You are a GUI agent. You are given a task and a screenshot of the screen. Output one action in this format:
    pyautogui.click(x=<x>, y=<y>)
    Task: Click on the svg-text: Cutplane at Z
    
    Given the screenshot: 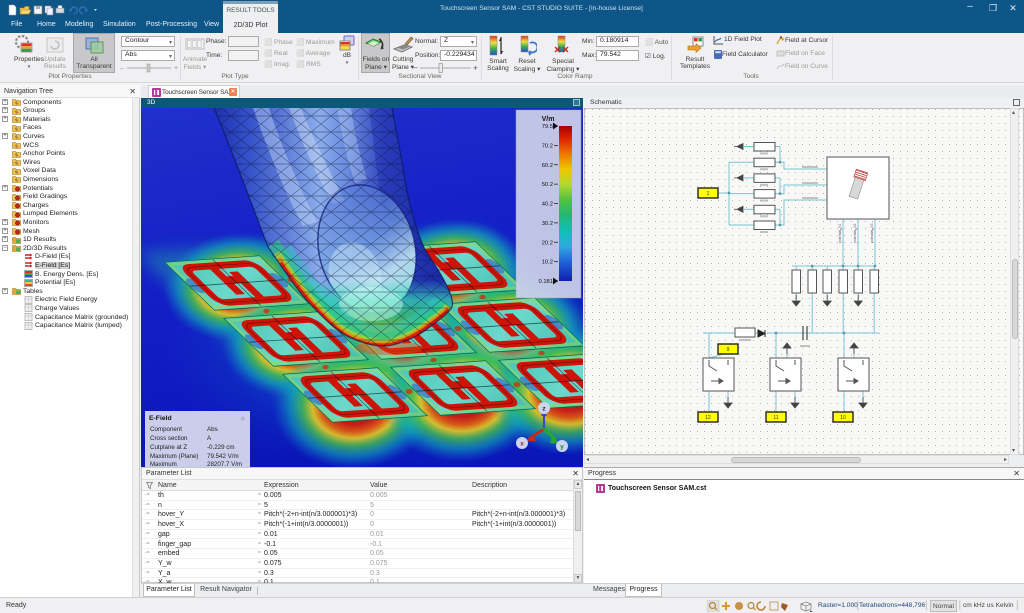 What is the action you would take?
    pyautogui.click(x=168, y=447)
    